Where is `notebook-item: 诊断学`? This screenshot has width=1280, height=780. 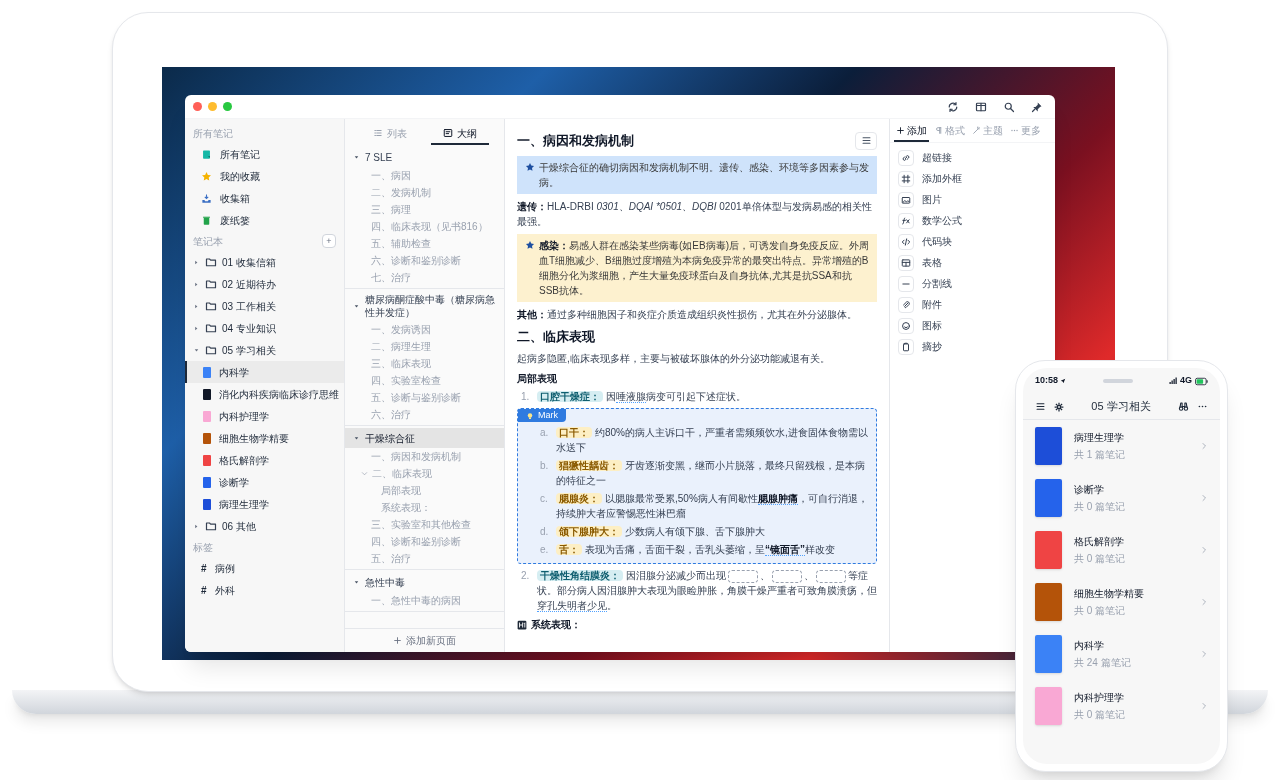 notebook-item: 诊断学 is located at coordinates (264, 482).